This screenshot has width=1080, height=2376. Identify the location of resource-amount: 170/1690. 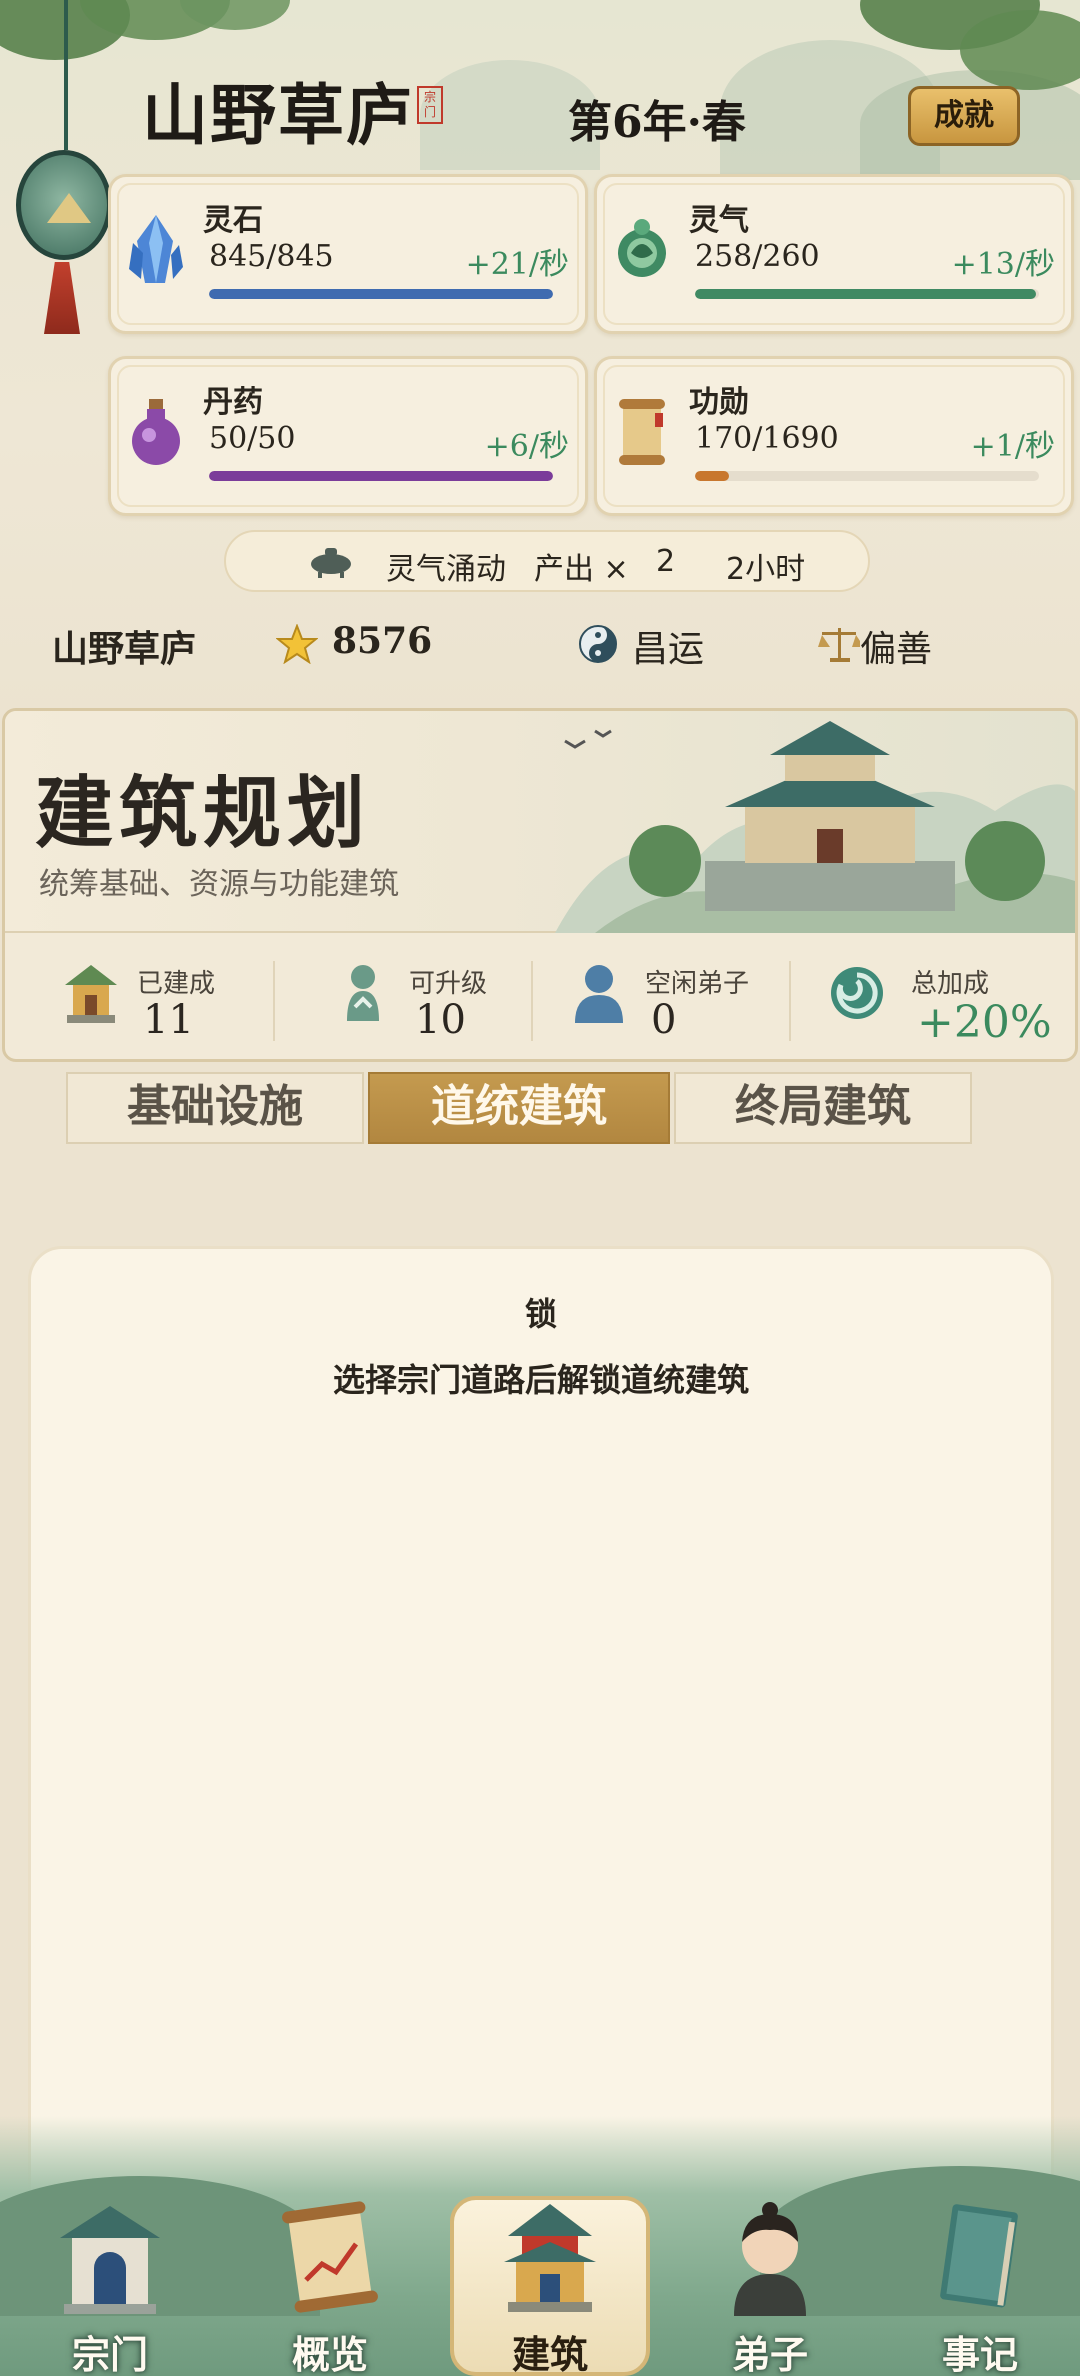
(767, 438).